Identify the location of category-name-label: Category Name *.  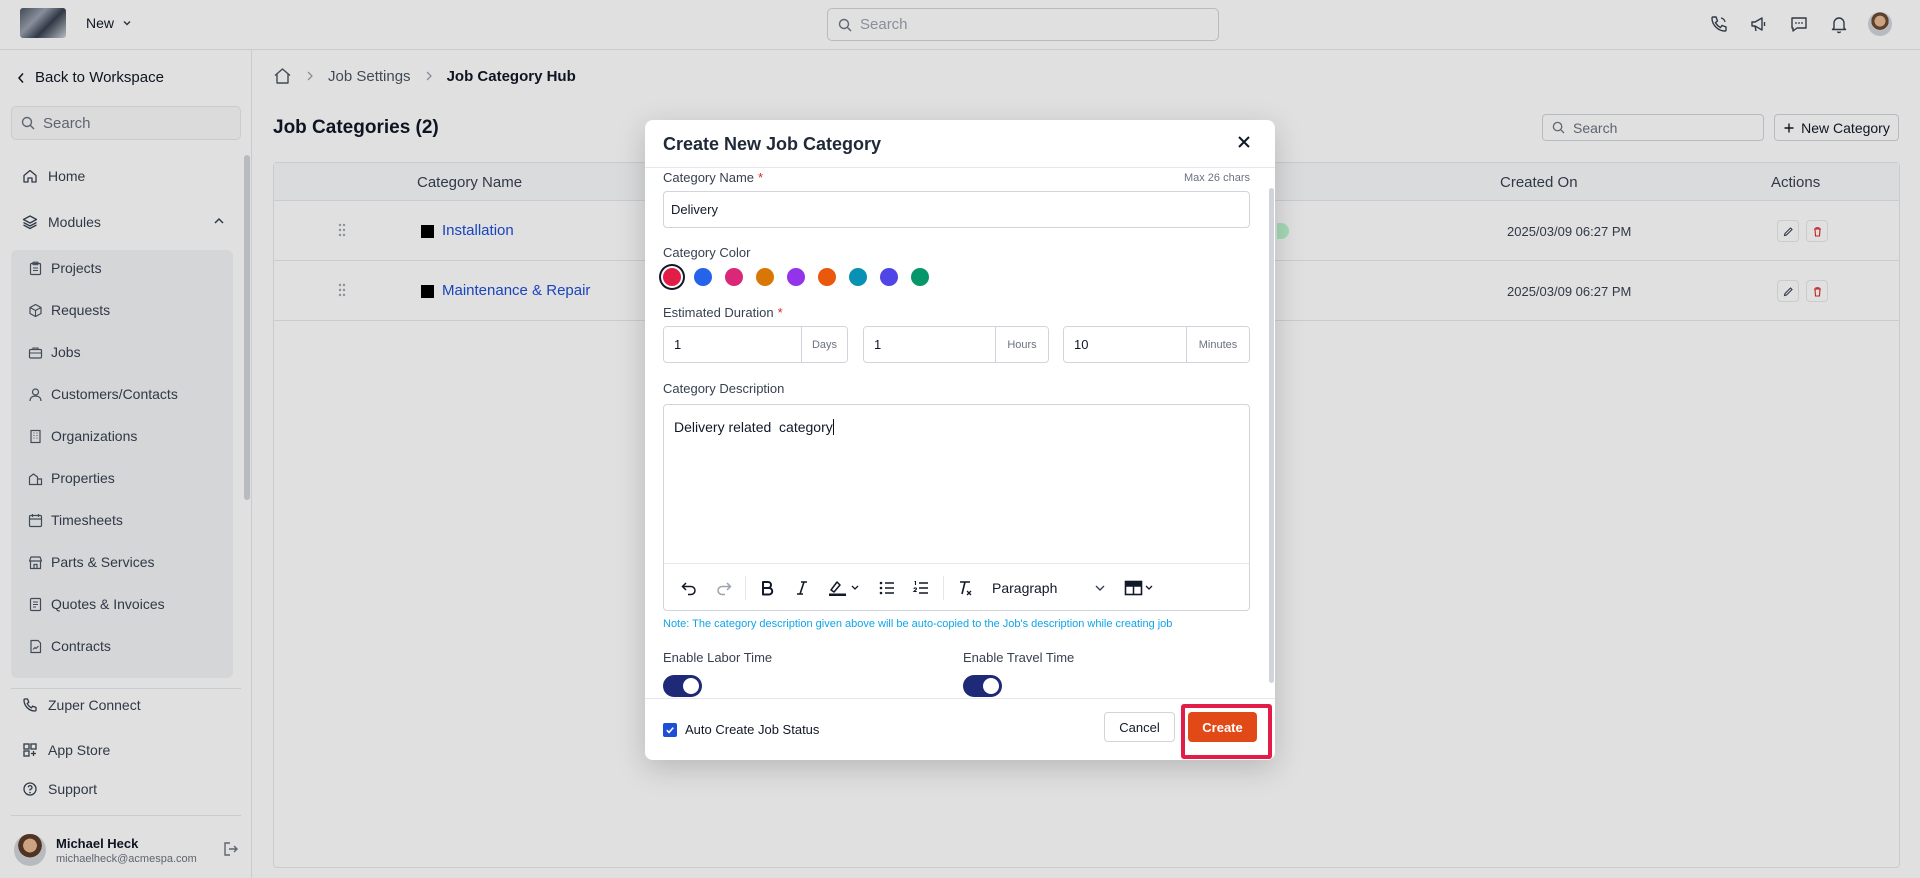
(713, 177).